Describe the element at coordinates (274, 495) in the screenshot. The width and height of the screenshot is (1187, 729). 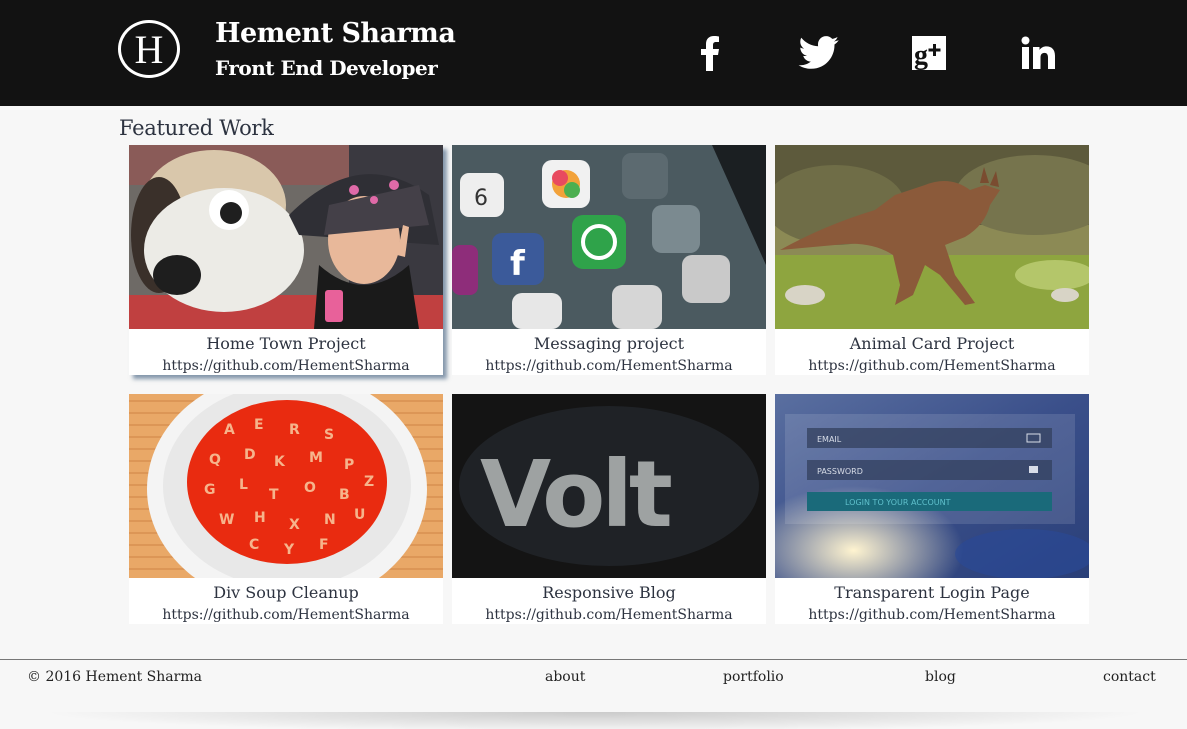
I see `svg-text: T` at that location.